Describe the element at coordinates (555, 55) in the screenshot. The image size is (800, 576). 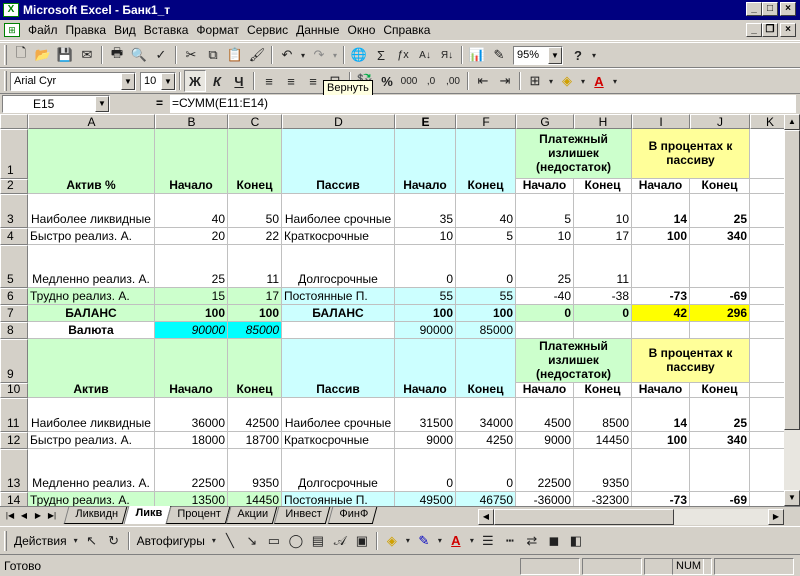
I see `chevron-down-icon: ▼` at that location.